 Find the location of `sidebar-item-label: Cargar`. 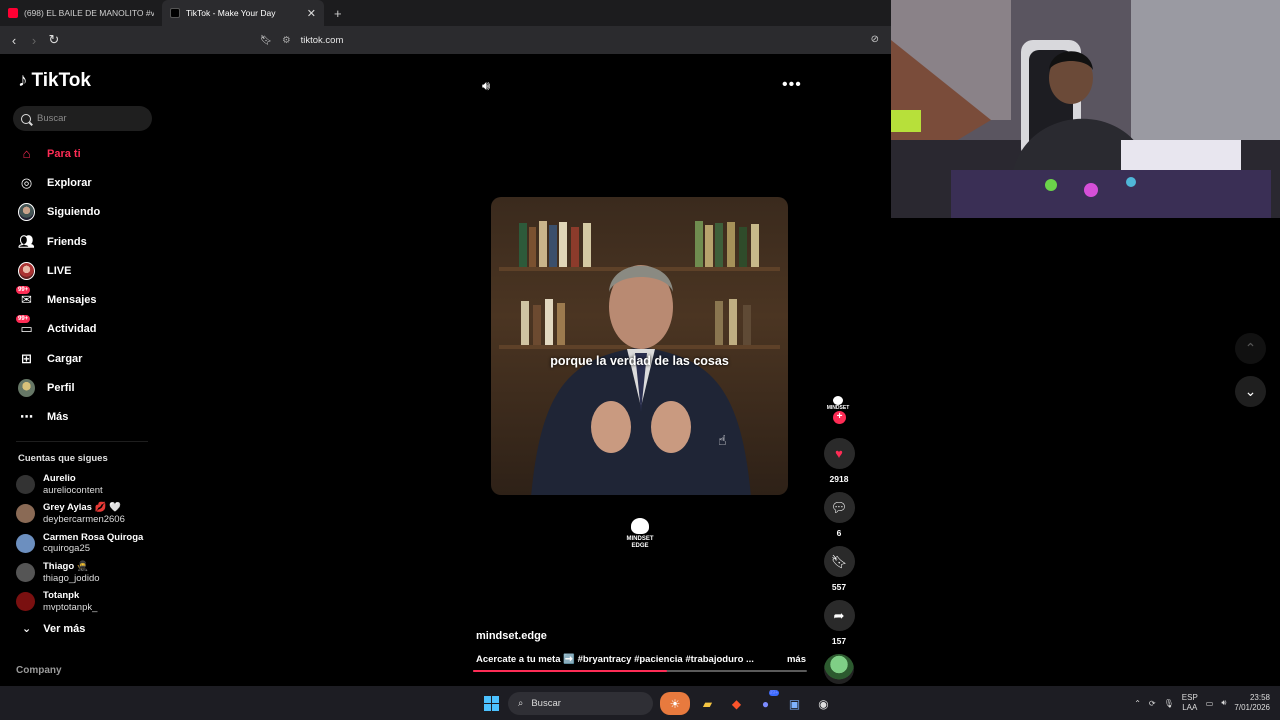

sidebar-item-label: Cargar is located at coordinates (65, 358).